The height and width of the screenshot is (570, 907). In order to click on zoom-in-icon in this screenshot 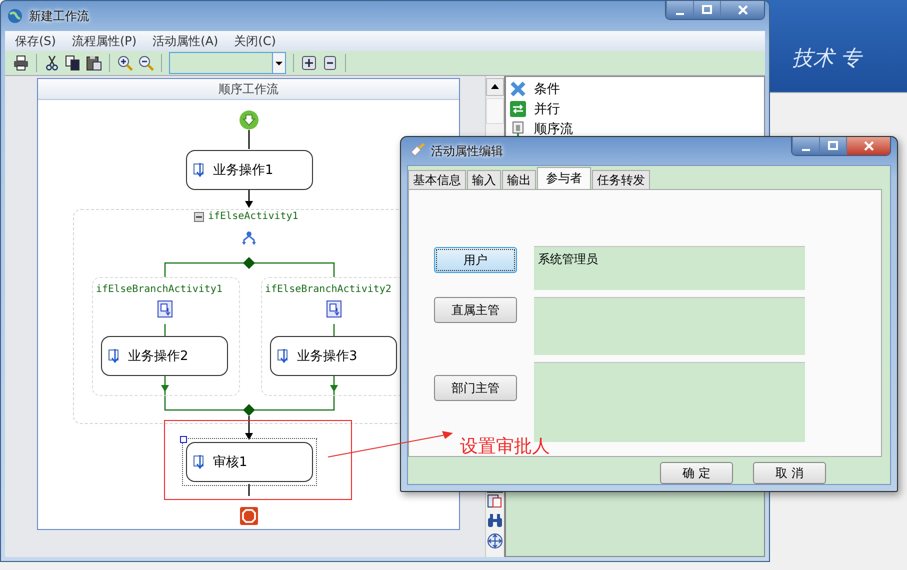, I will do `click(125, 63)`.